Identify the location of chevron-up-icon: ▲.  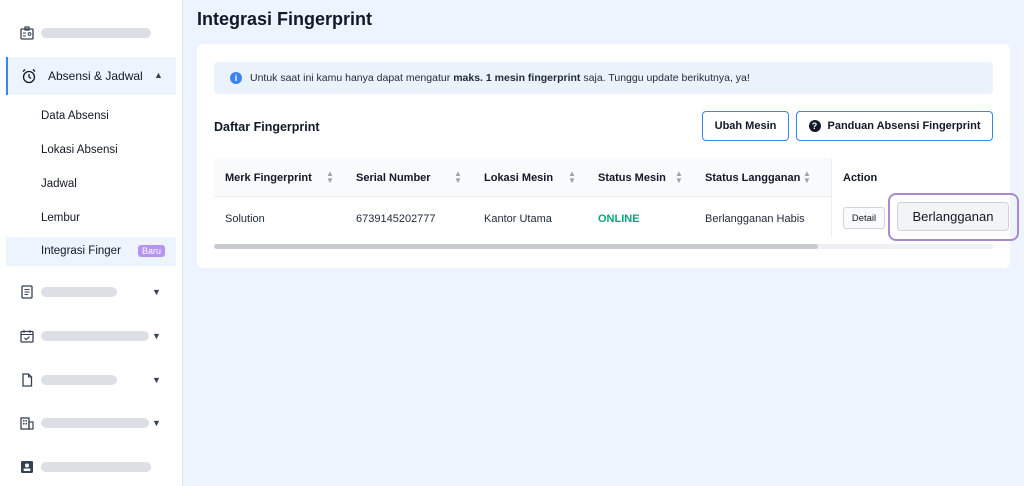
(158, 75).